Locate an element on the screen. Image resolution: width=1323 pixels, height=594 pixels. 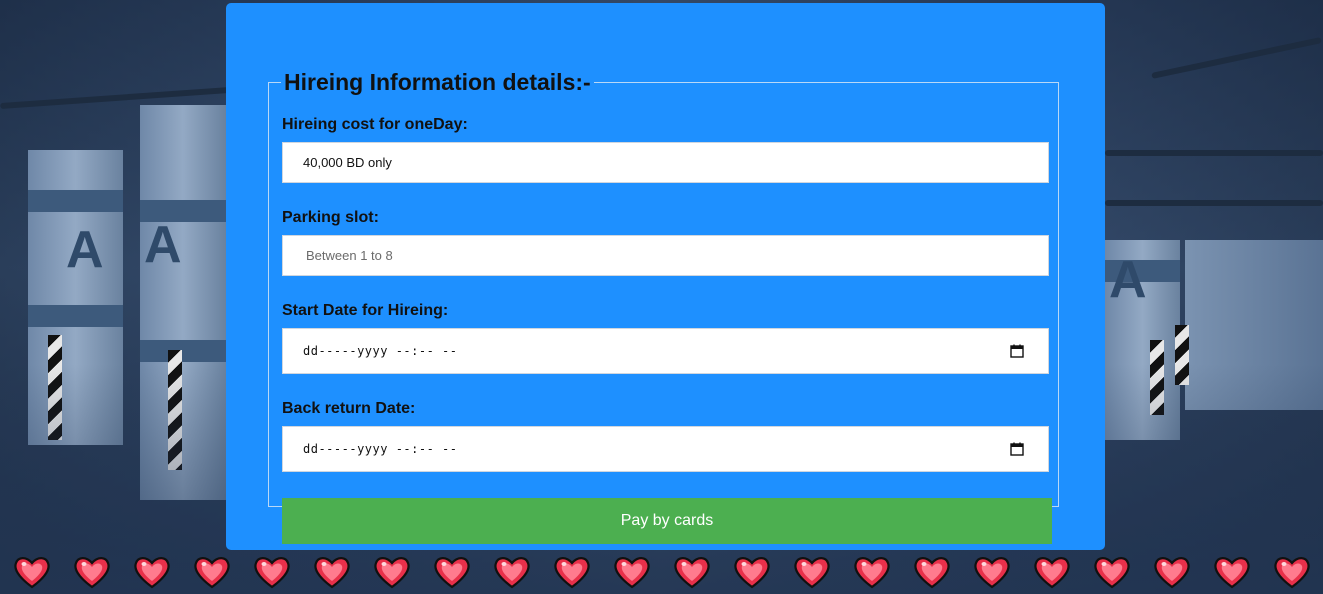
return-date-value: dd-----yyyy --:-- -- is located at coordinates (380, 449).